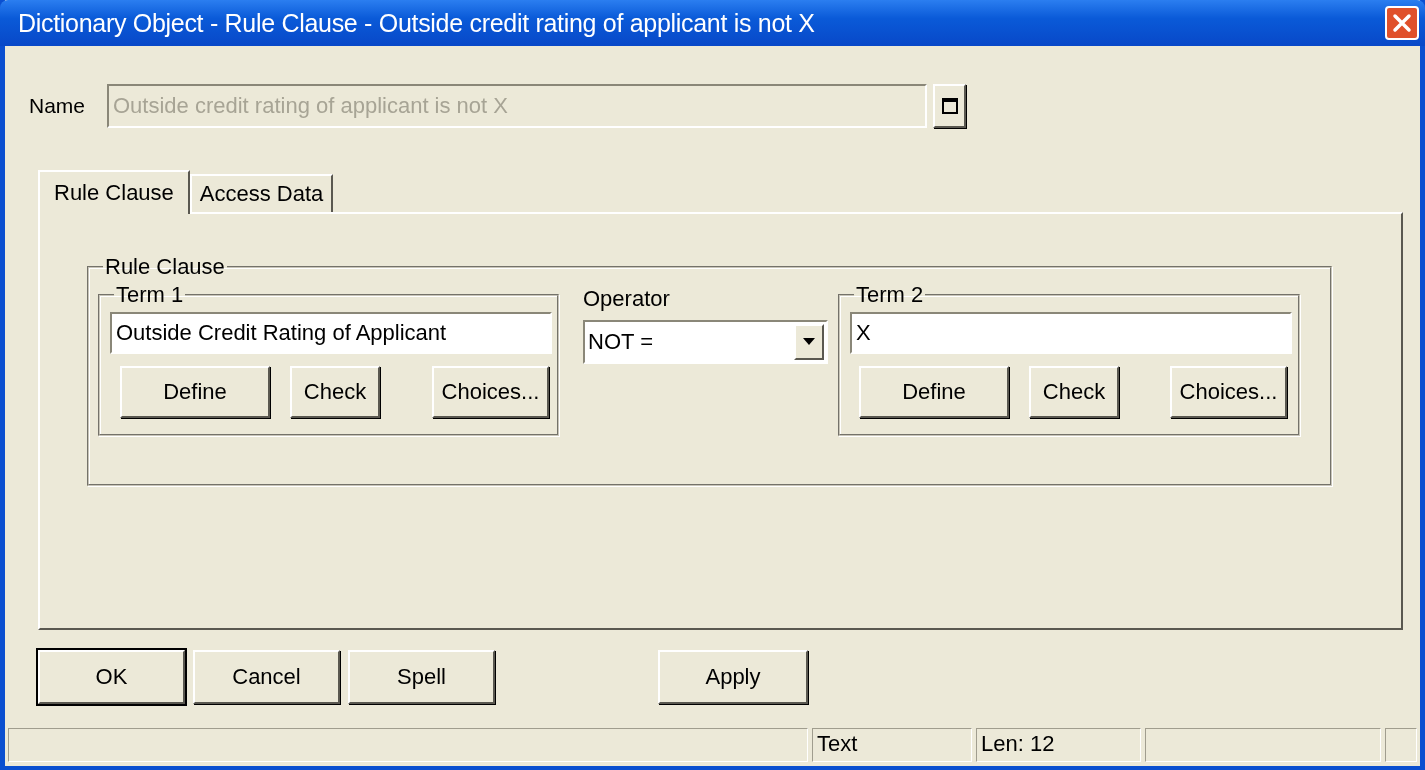 Image resolution: width=1425 pixels, height=770 pixels. I want to click on dialog-button: Spell, so click(421, 677).